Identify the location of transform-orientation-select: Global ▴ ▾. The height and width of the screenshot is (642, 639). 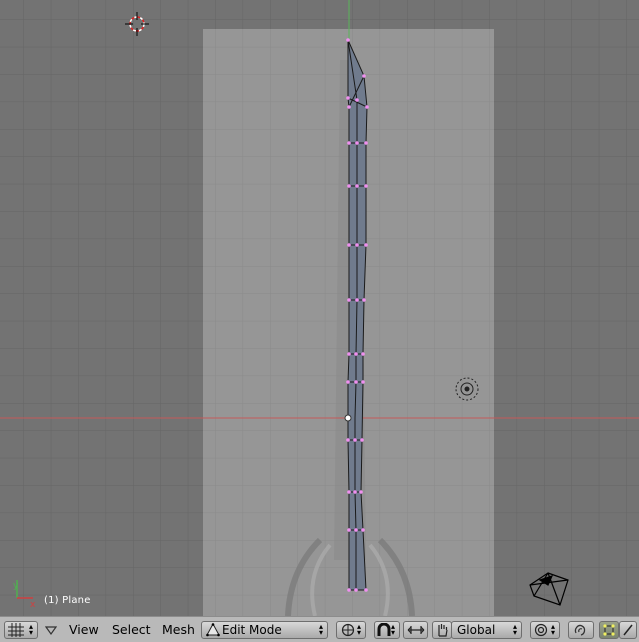
(486, 630).